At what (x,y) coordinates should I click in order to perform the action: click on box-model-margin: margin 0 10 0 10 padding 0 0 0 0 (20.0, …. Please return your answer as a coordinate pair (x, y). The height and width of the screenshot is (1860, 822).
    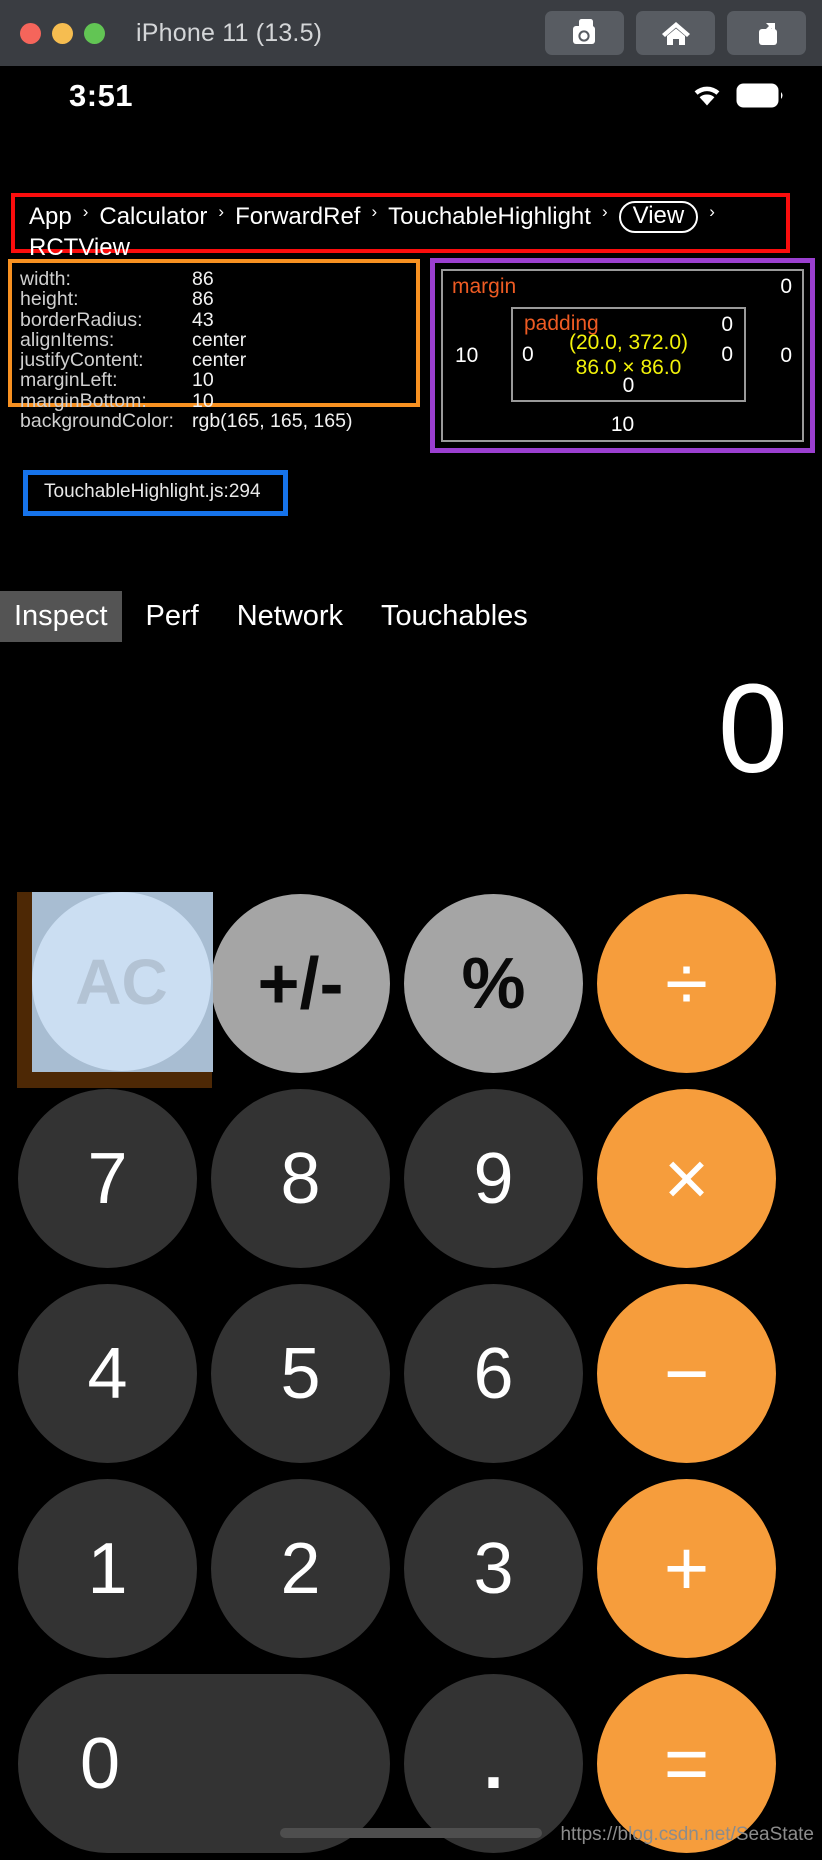
    Looking at the image, I should click on (622, 355).